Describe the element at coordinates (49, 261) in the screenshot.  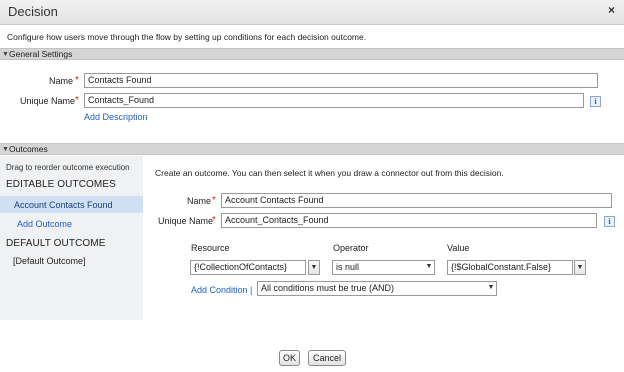
I see `default-outcome-item: [Default Outcome]` at that location.